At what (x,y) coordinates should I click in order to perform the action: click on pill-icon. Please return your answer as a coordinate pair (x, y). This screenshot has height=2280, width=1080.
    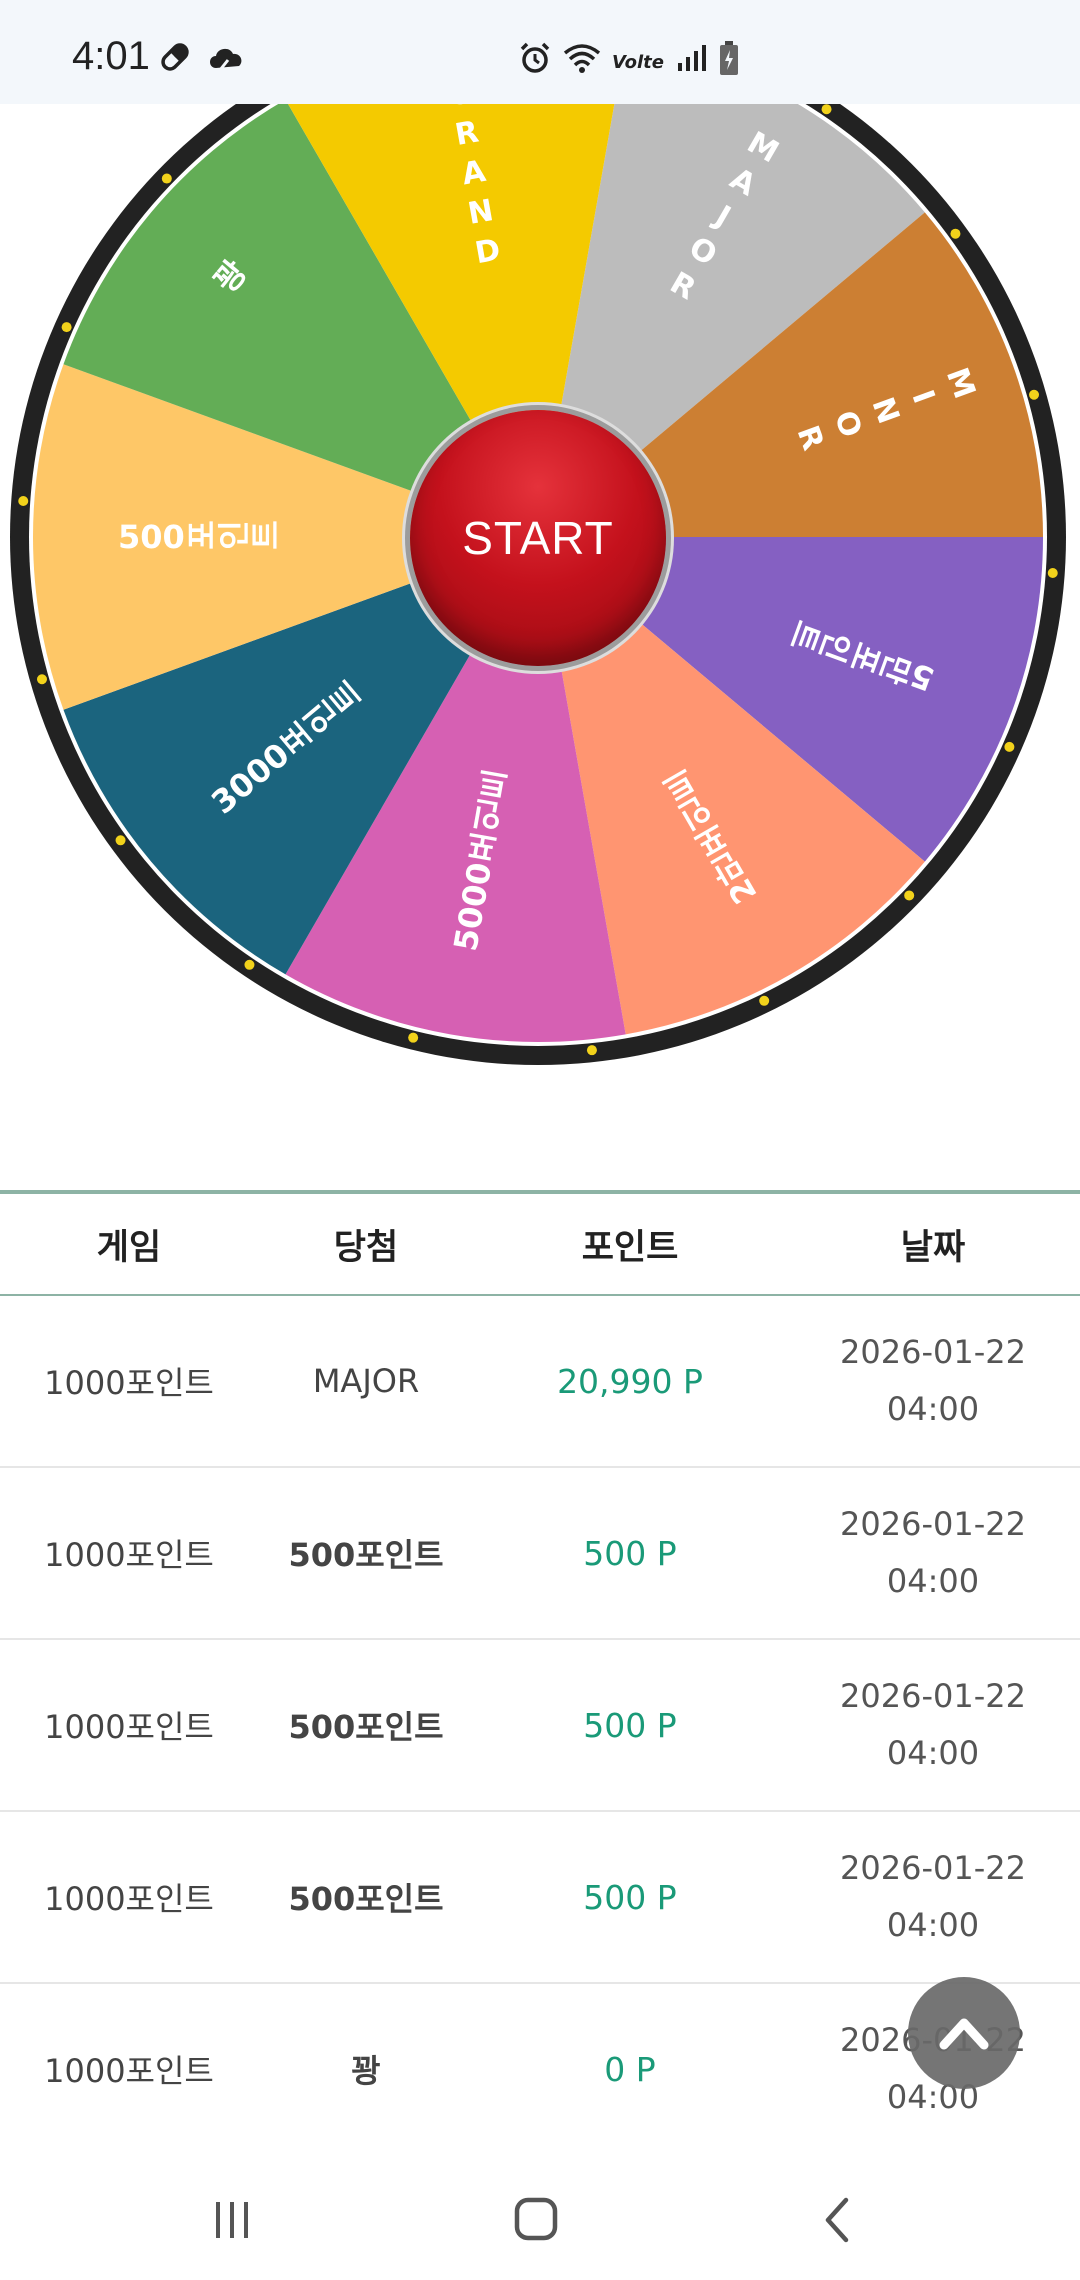
    Looking at the image, I should click on (175, 59).